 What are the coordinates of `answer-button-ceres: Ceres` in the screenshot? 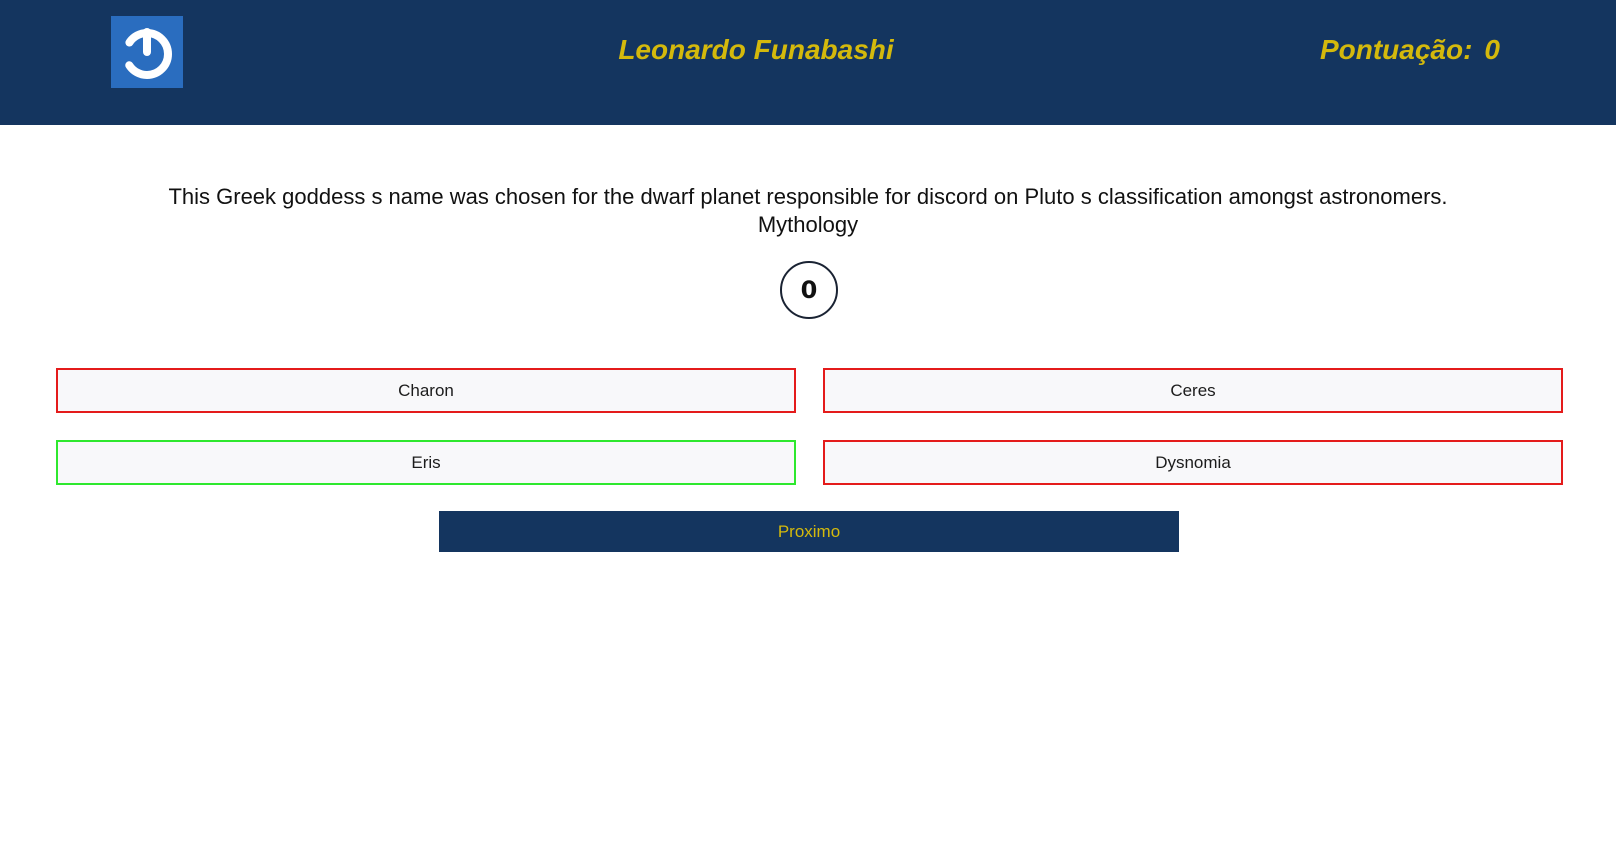 It's located at (1193, 390).